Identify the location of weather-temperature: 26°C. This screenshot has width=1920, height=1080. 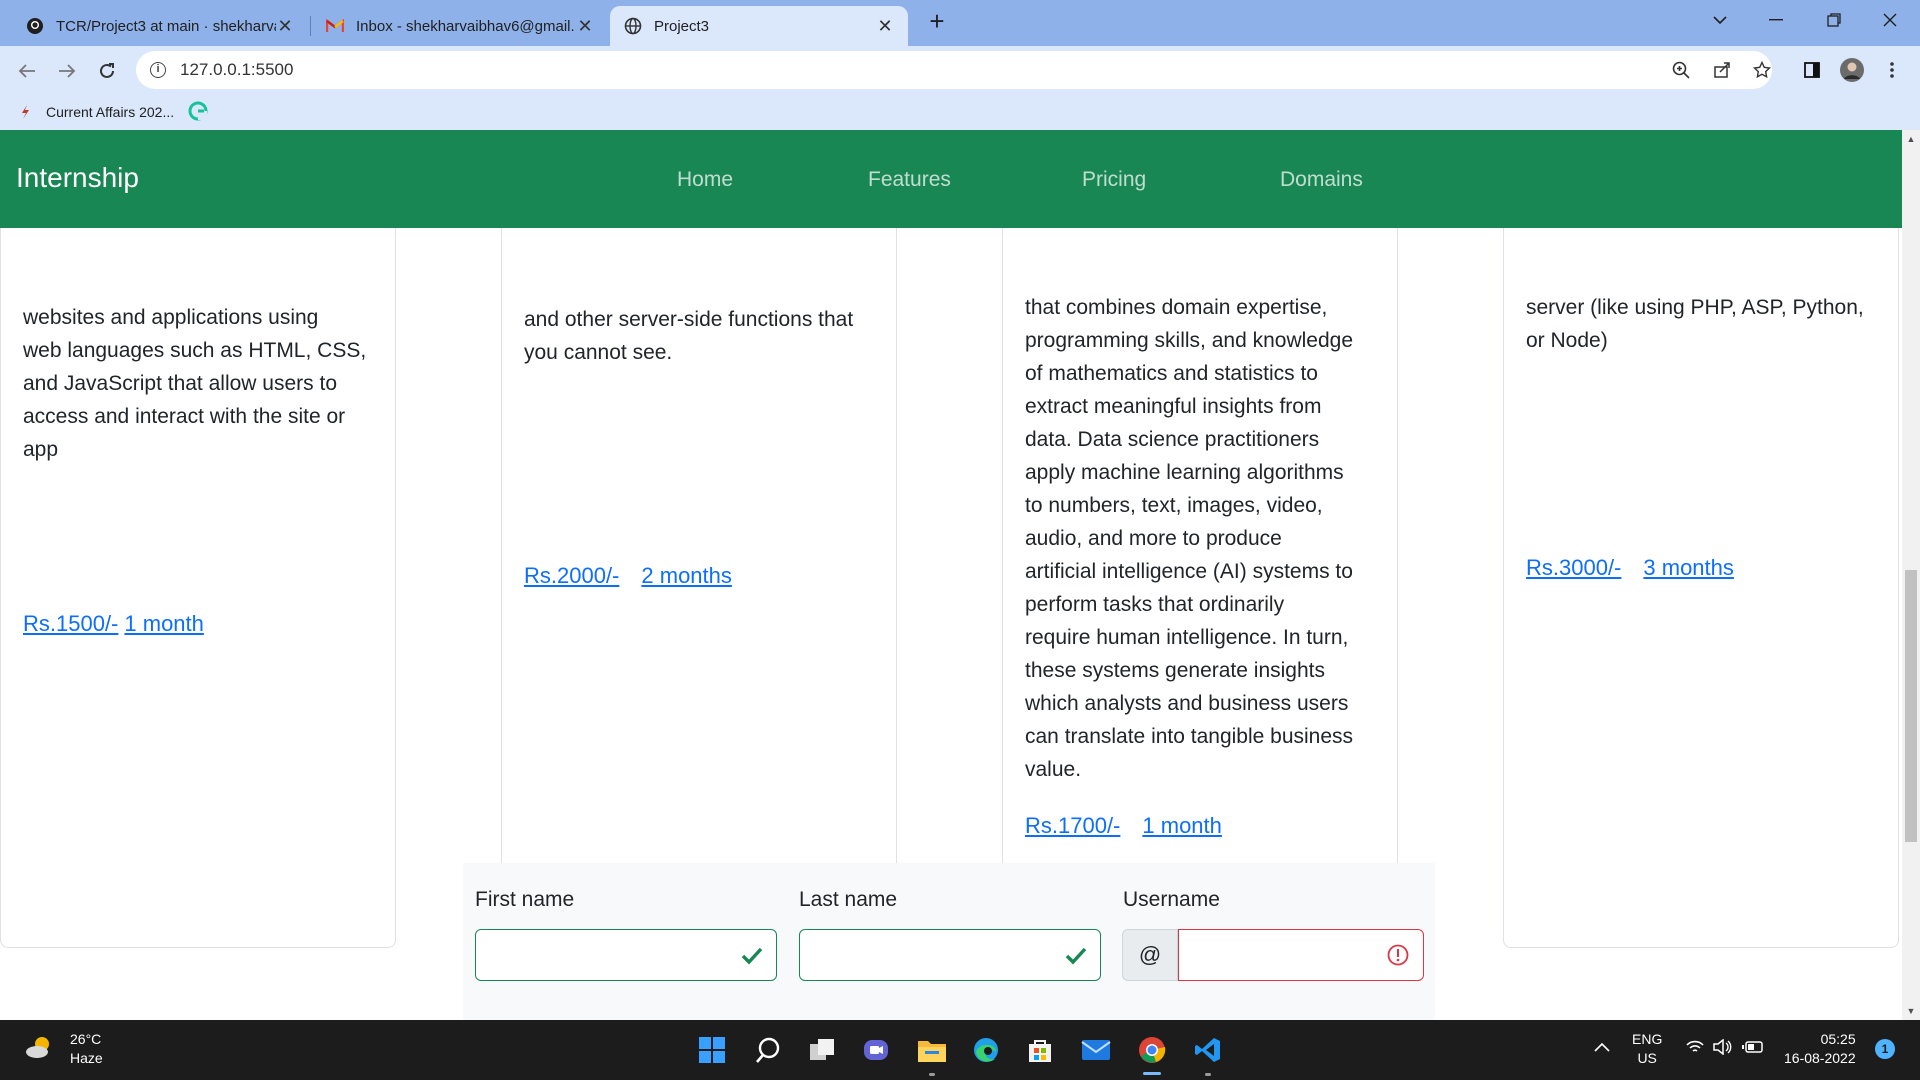
(86, 1039).